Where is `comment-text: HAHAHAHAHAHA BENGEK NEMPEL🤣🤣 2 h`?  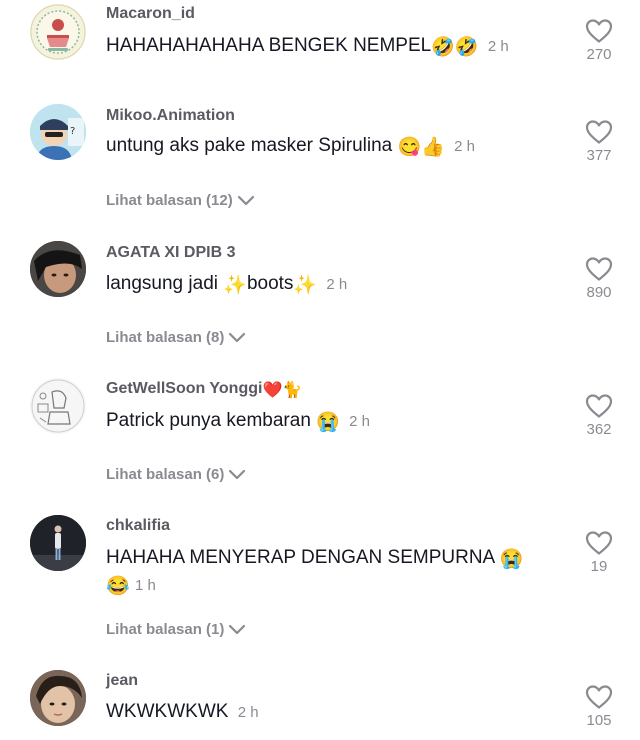
comment-text: HAHAHAHAHAHA BENGEK NEMPEL🤣🤣 2 h is located at coordinates (307, 46).